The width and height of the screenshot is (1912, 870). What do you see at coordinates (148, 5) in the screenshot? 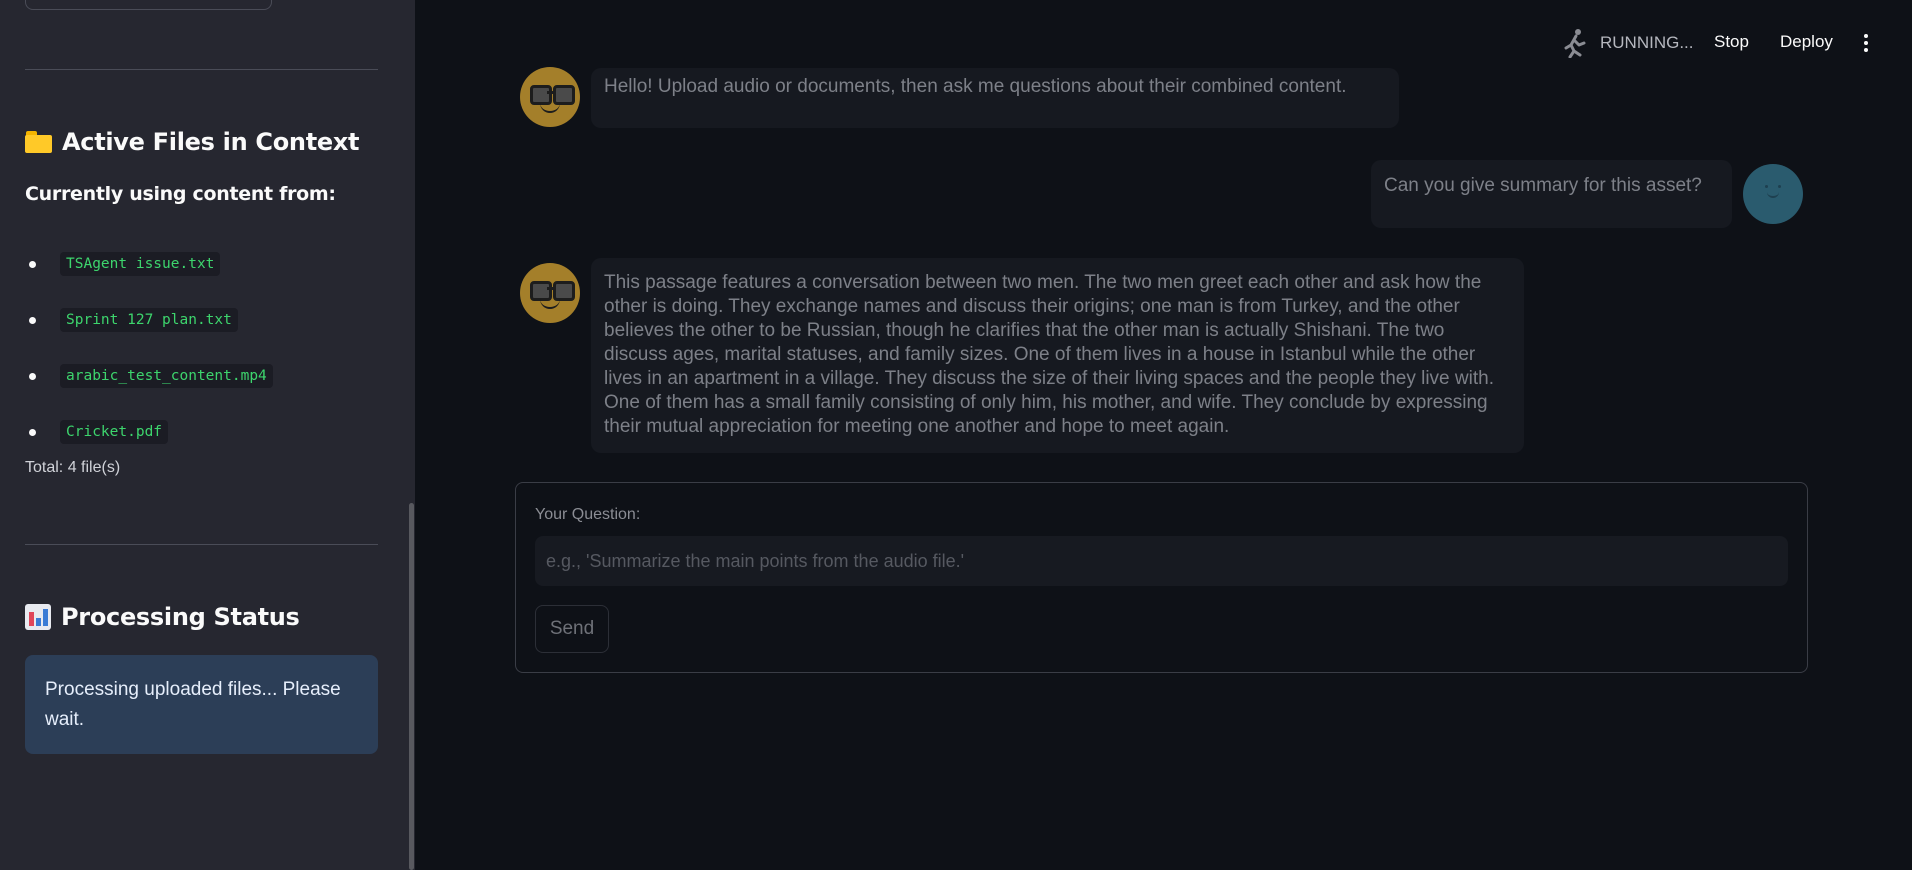
I see `sidebar-top-widget` at bounding box center [148, 5].